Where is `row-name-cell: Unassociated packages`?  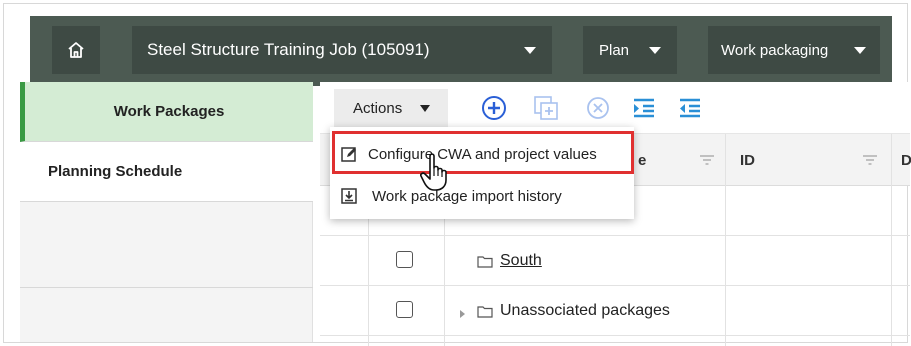
row-name-cell: Unassociated packages is located at coordinates (565, 311).